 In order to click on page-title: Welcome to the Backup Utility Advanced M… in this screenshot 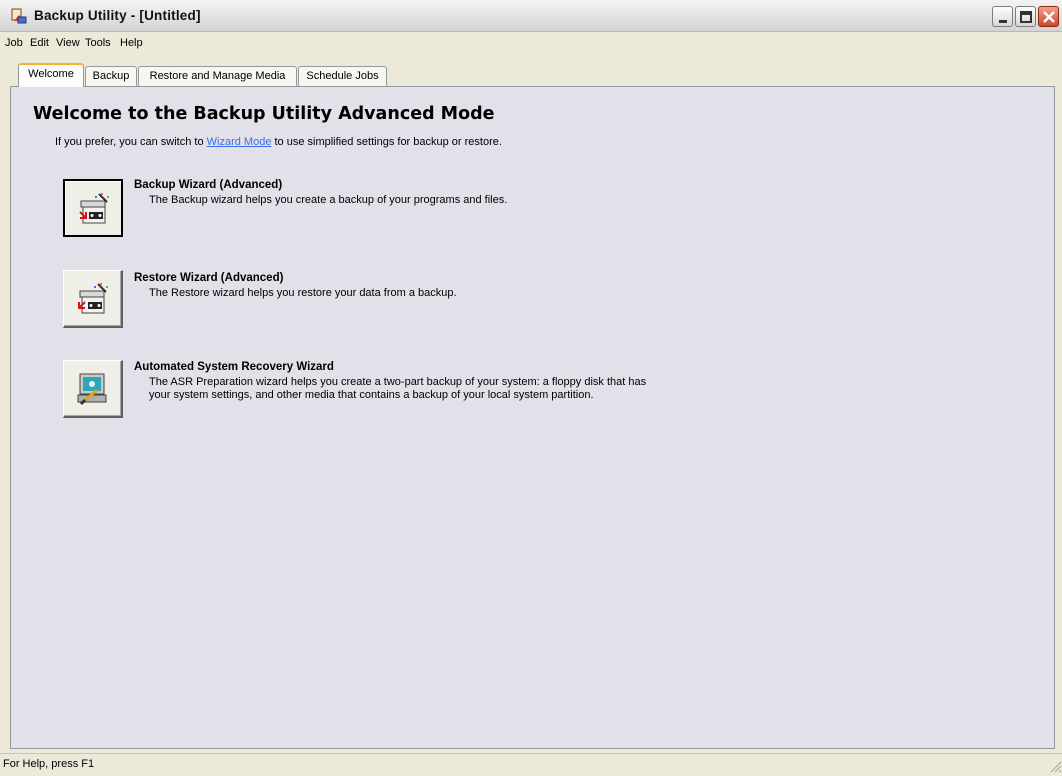, I will do `click(264, 114)`.